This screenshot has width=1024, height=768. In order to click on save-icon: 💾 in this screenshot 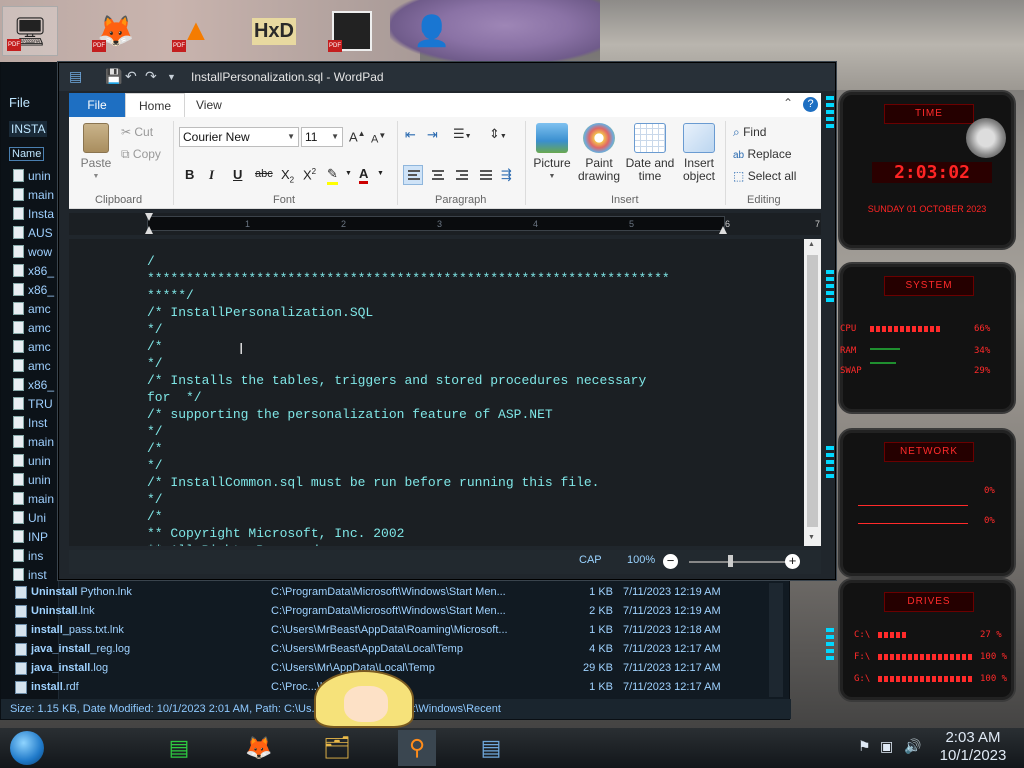, I will do `click(113, 76)`.